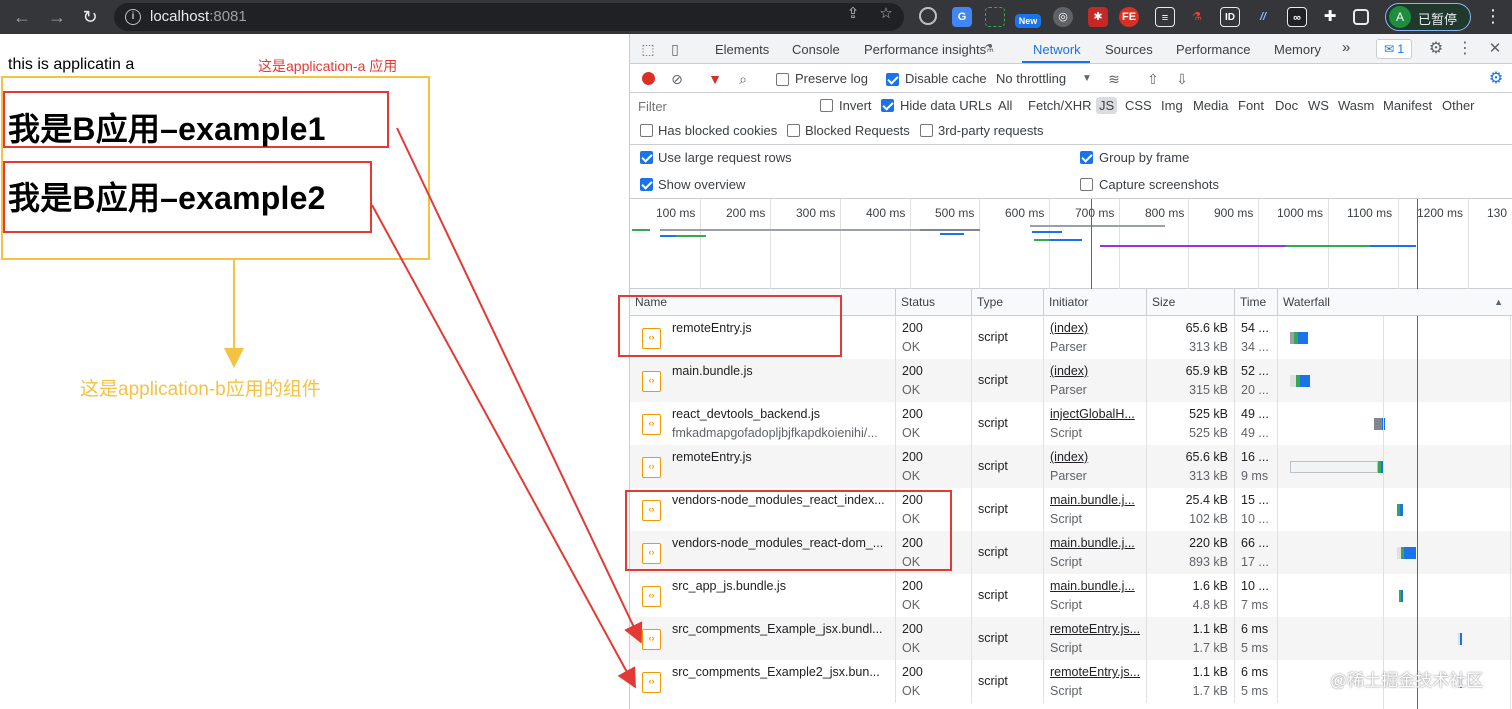 The height and width of the screenshot is (709, 1512). I want to click on show-overview-checkbox, so click(646, 184).